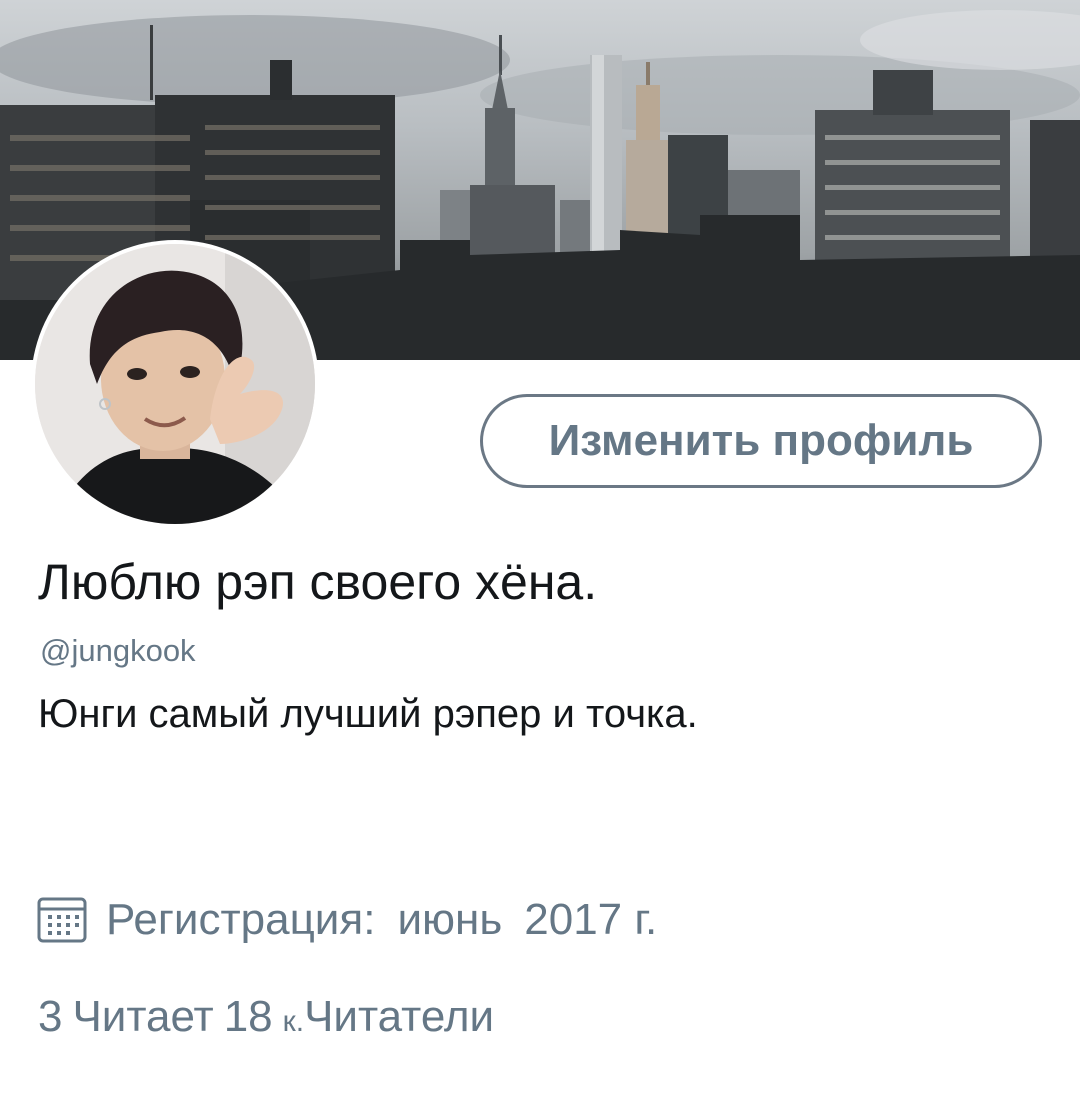 Image resolution: width=1080 pixels, height=1094 pixels. I want to click on username-handle: @jungkook, so click(118, 650).